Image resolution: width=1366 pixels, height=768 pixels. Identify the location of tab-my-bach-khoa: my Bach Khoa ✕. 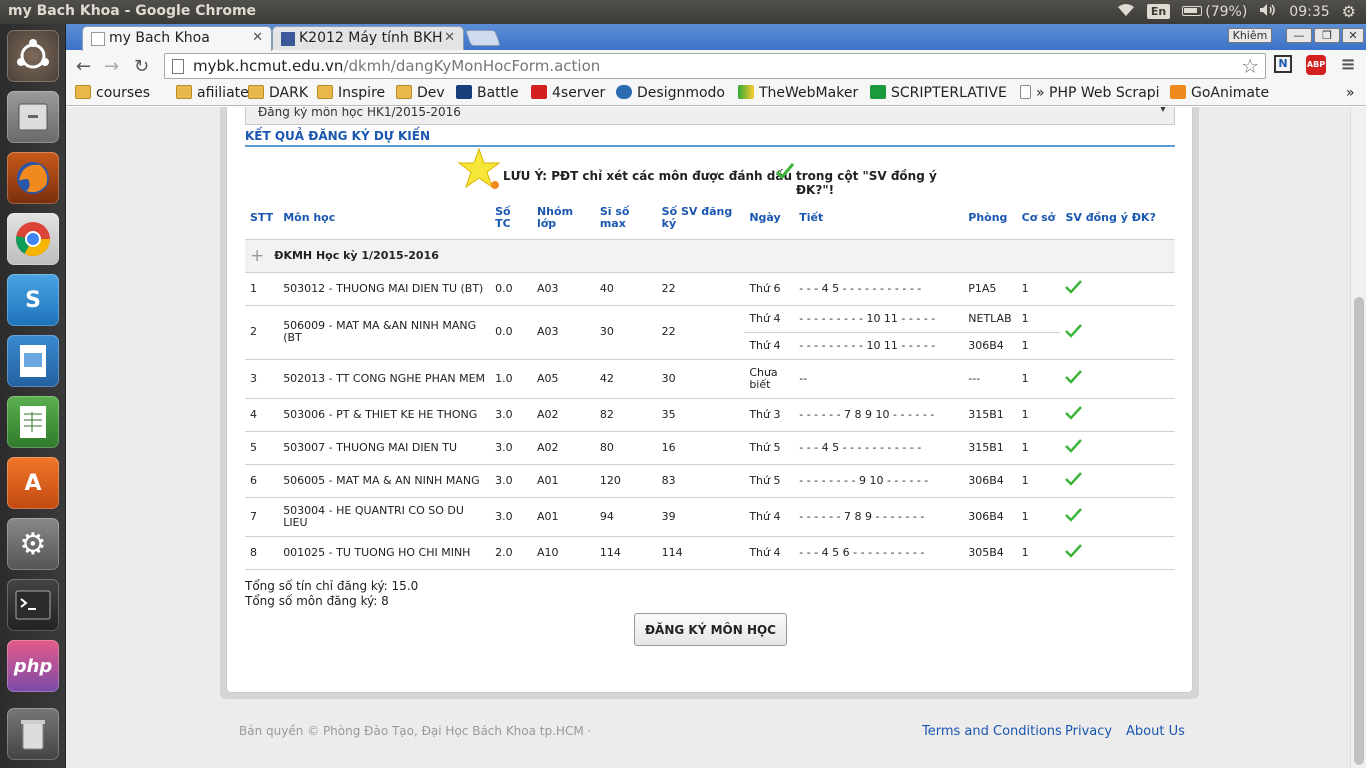
(177, 38).